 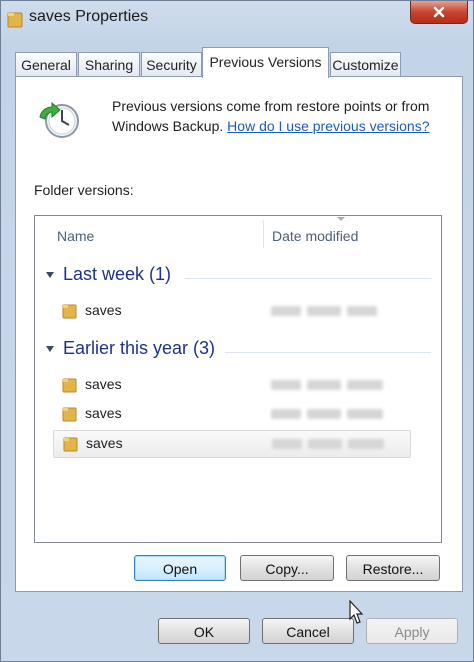 I want to click on tab-general: General, so click(x=46, y=64).